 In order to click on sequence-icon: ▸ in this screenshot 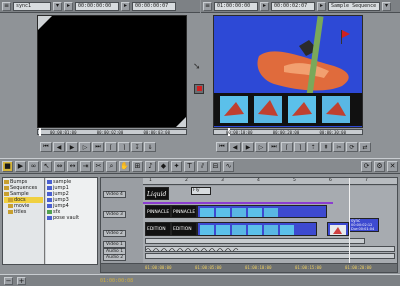, I will do `click(321, 6)`.